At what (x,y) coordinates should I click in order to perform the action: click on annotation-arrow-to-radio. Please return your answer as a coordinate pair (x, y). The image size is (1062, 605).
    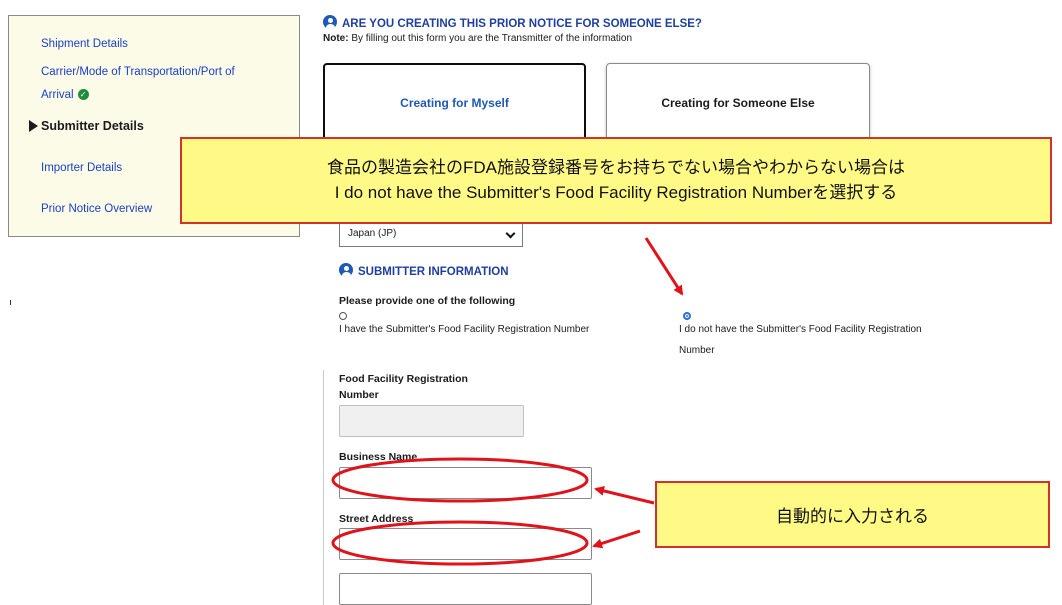
    Looking at the image, I should click on (664, 266).